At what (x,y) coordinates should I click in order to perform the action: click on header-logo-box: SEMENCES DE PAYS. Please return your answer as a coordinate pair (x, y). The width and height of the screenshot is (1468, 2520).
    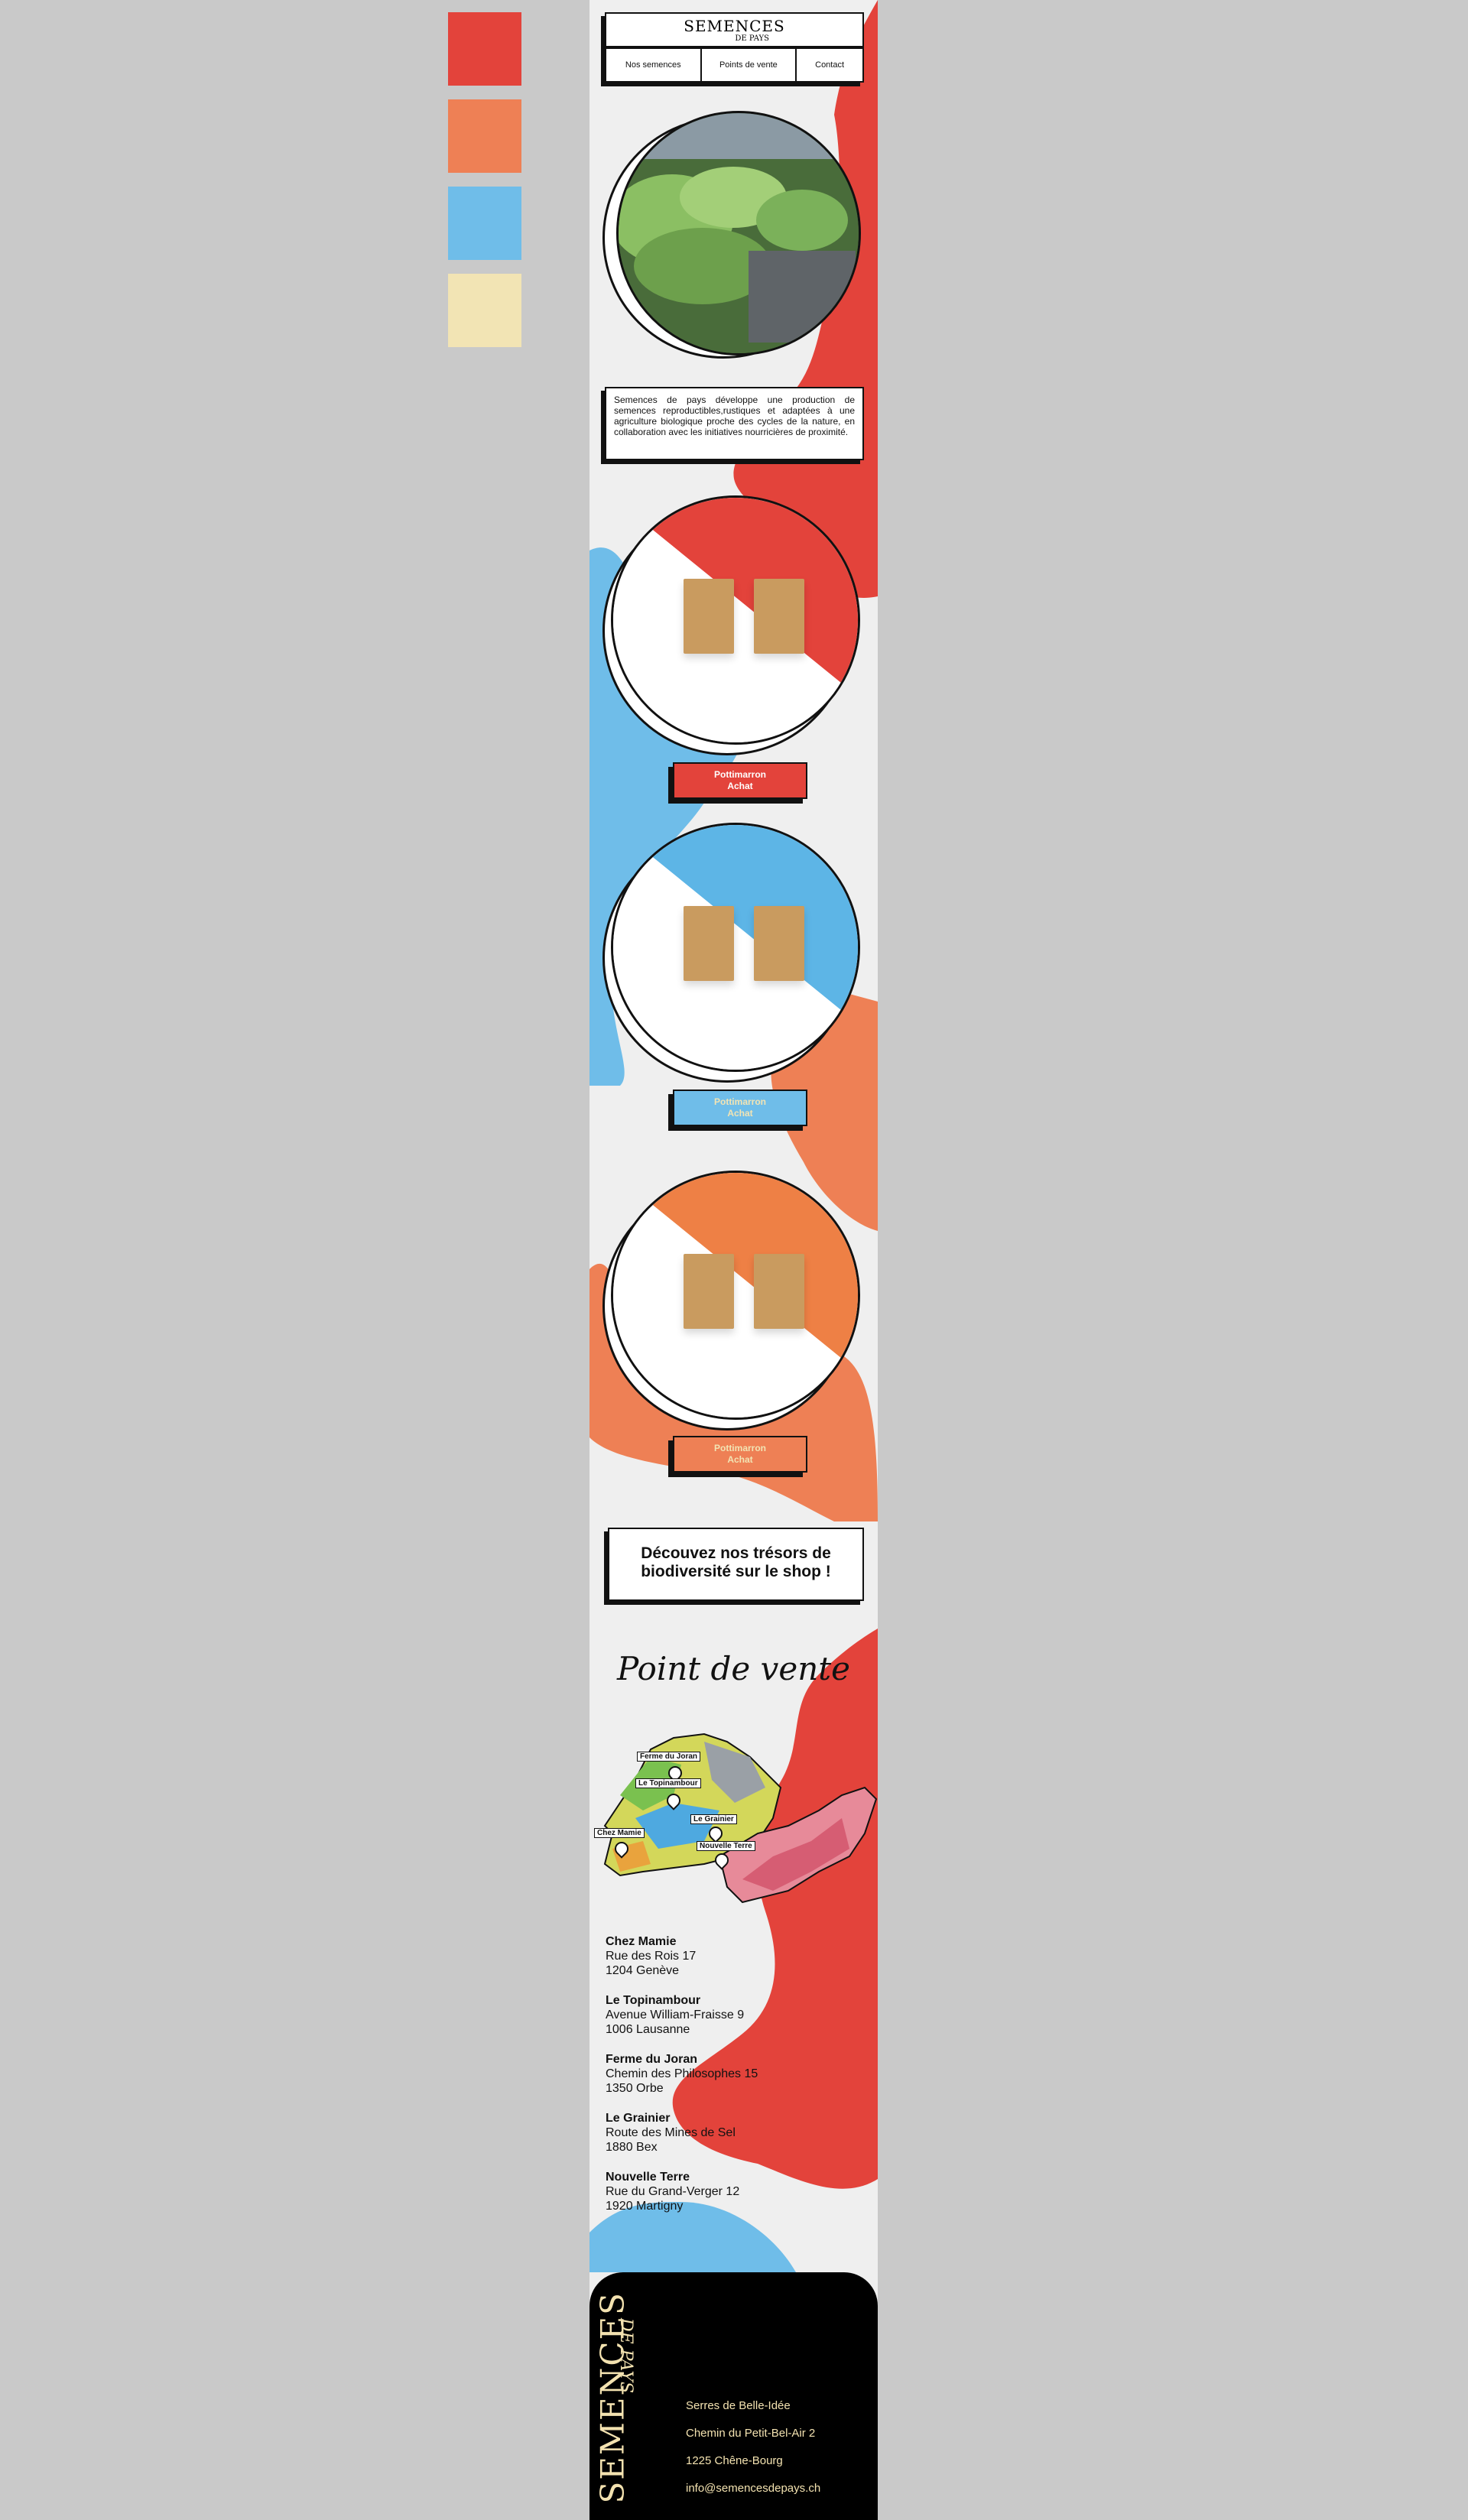
    Looking at the image, I should click on (734, 29).